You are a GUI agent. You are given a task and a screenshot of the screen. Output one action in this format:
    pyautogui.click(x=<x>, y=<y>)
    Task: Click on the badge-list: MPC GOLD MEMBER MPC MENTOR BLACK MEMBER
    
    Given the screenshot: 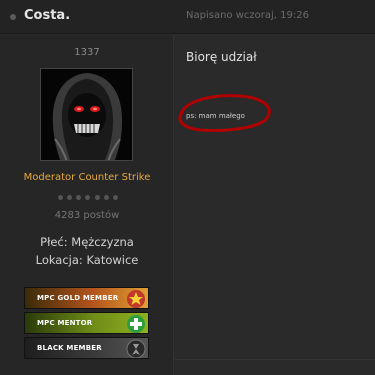 What is the action you would take?
    pyautogui.click(x=86, y=324)
    